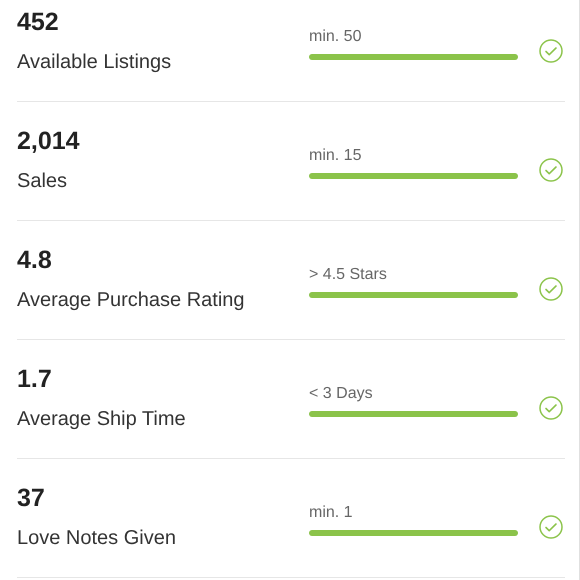  What do you see at coordinates (94, 62) in the screenshot?
I see `metric-label: Available Listings` at bounding box center [94, 62].